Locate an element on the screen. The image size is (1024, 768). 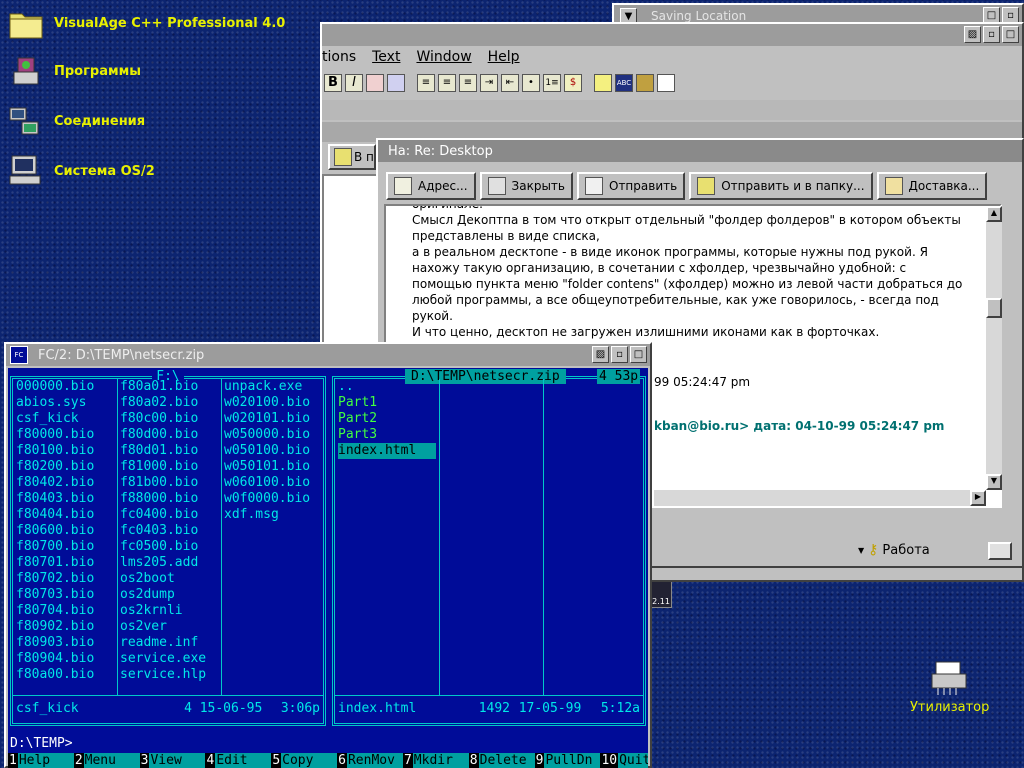
file-list-item: f88000.bio is located at coordinates (163, 499).